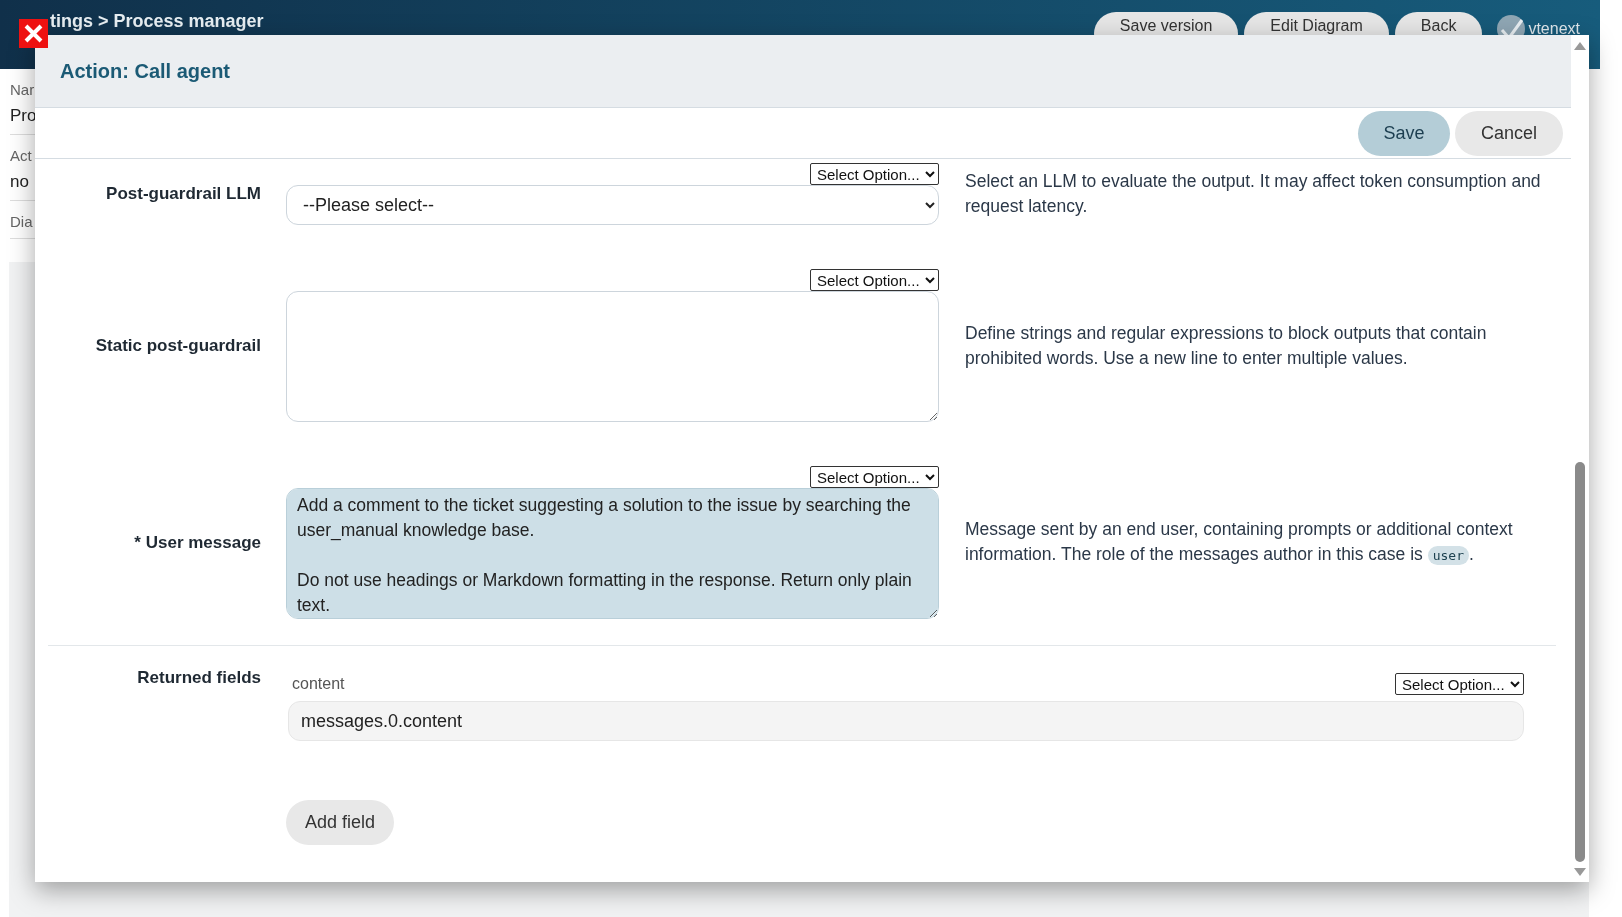  Describe the element at coordinates (318, 684) in the screenshot. I see `field-name: content` at that location.